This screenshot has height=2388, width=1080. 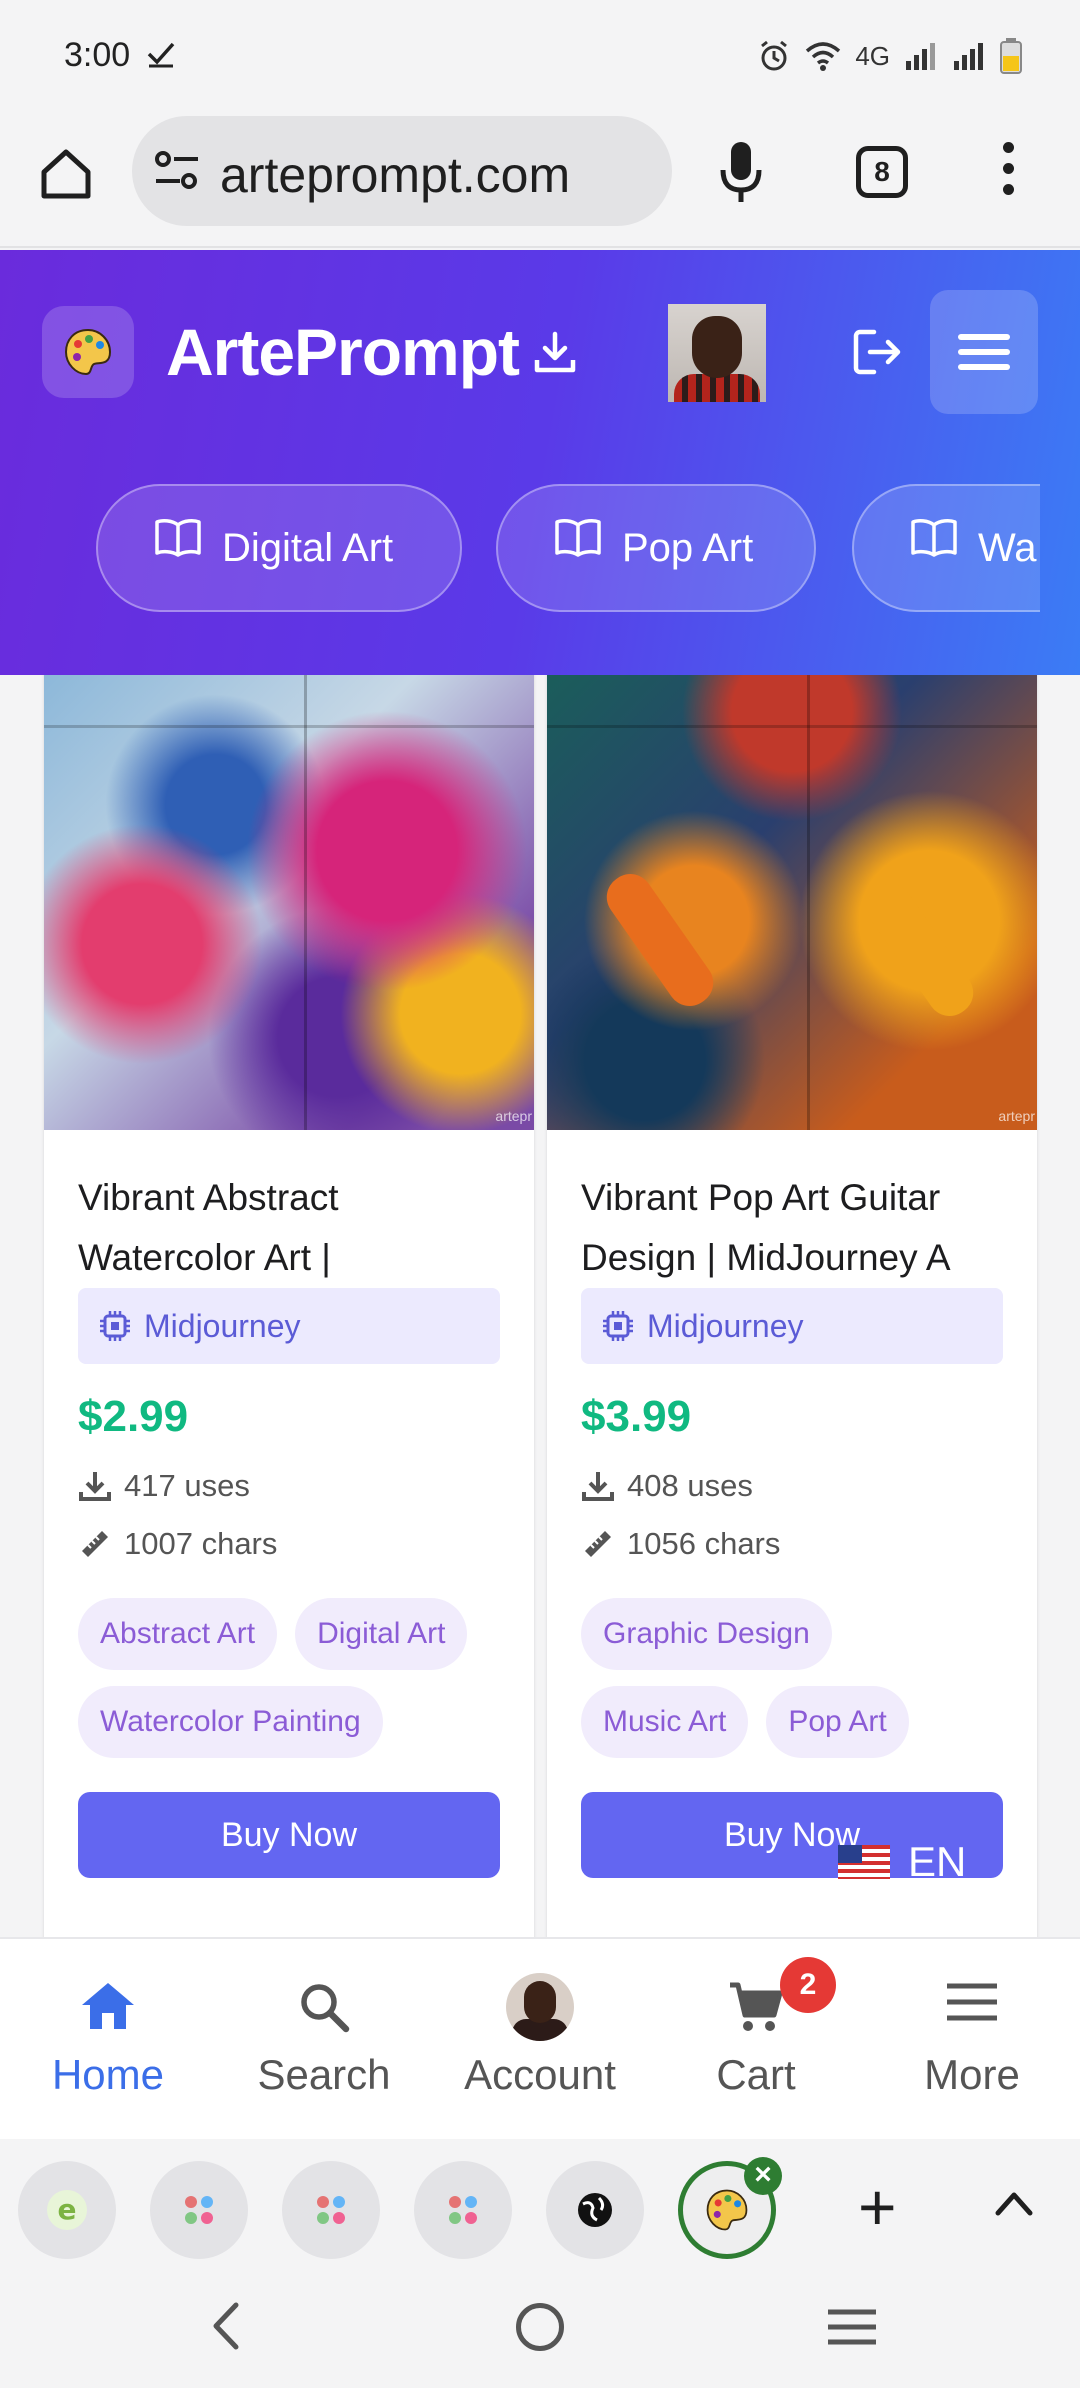 I want to click on nav-label: Search, so click(x=324, y=2074).